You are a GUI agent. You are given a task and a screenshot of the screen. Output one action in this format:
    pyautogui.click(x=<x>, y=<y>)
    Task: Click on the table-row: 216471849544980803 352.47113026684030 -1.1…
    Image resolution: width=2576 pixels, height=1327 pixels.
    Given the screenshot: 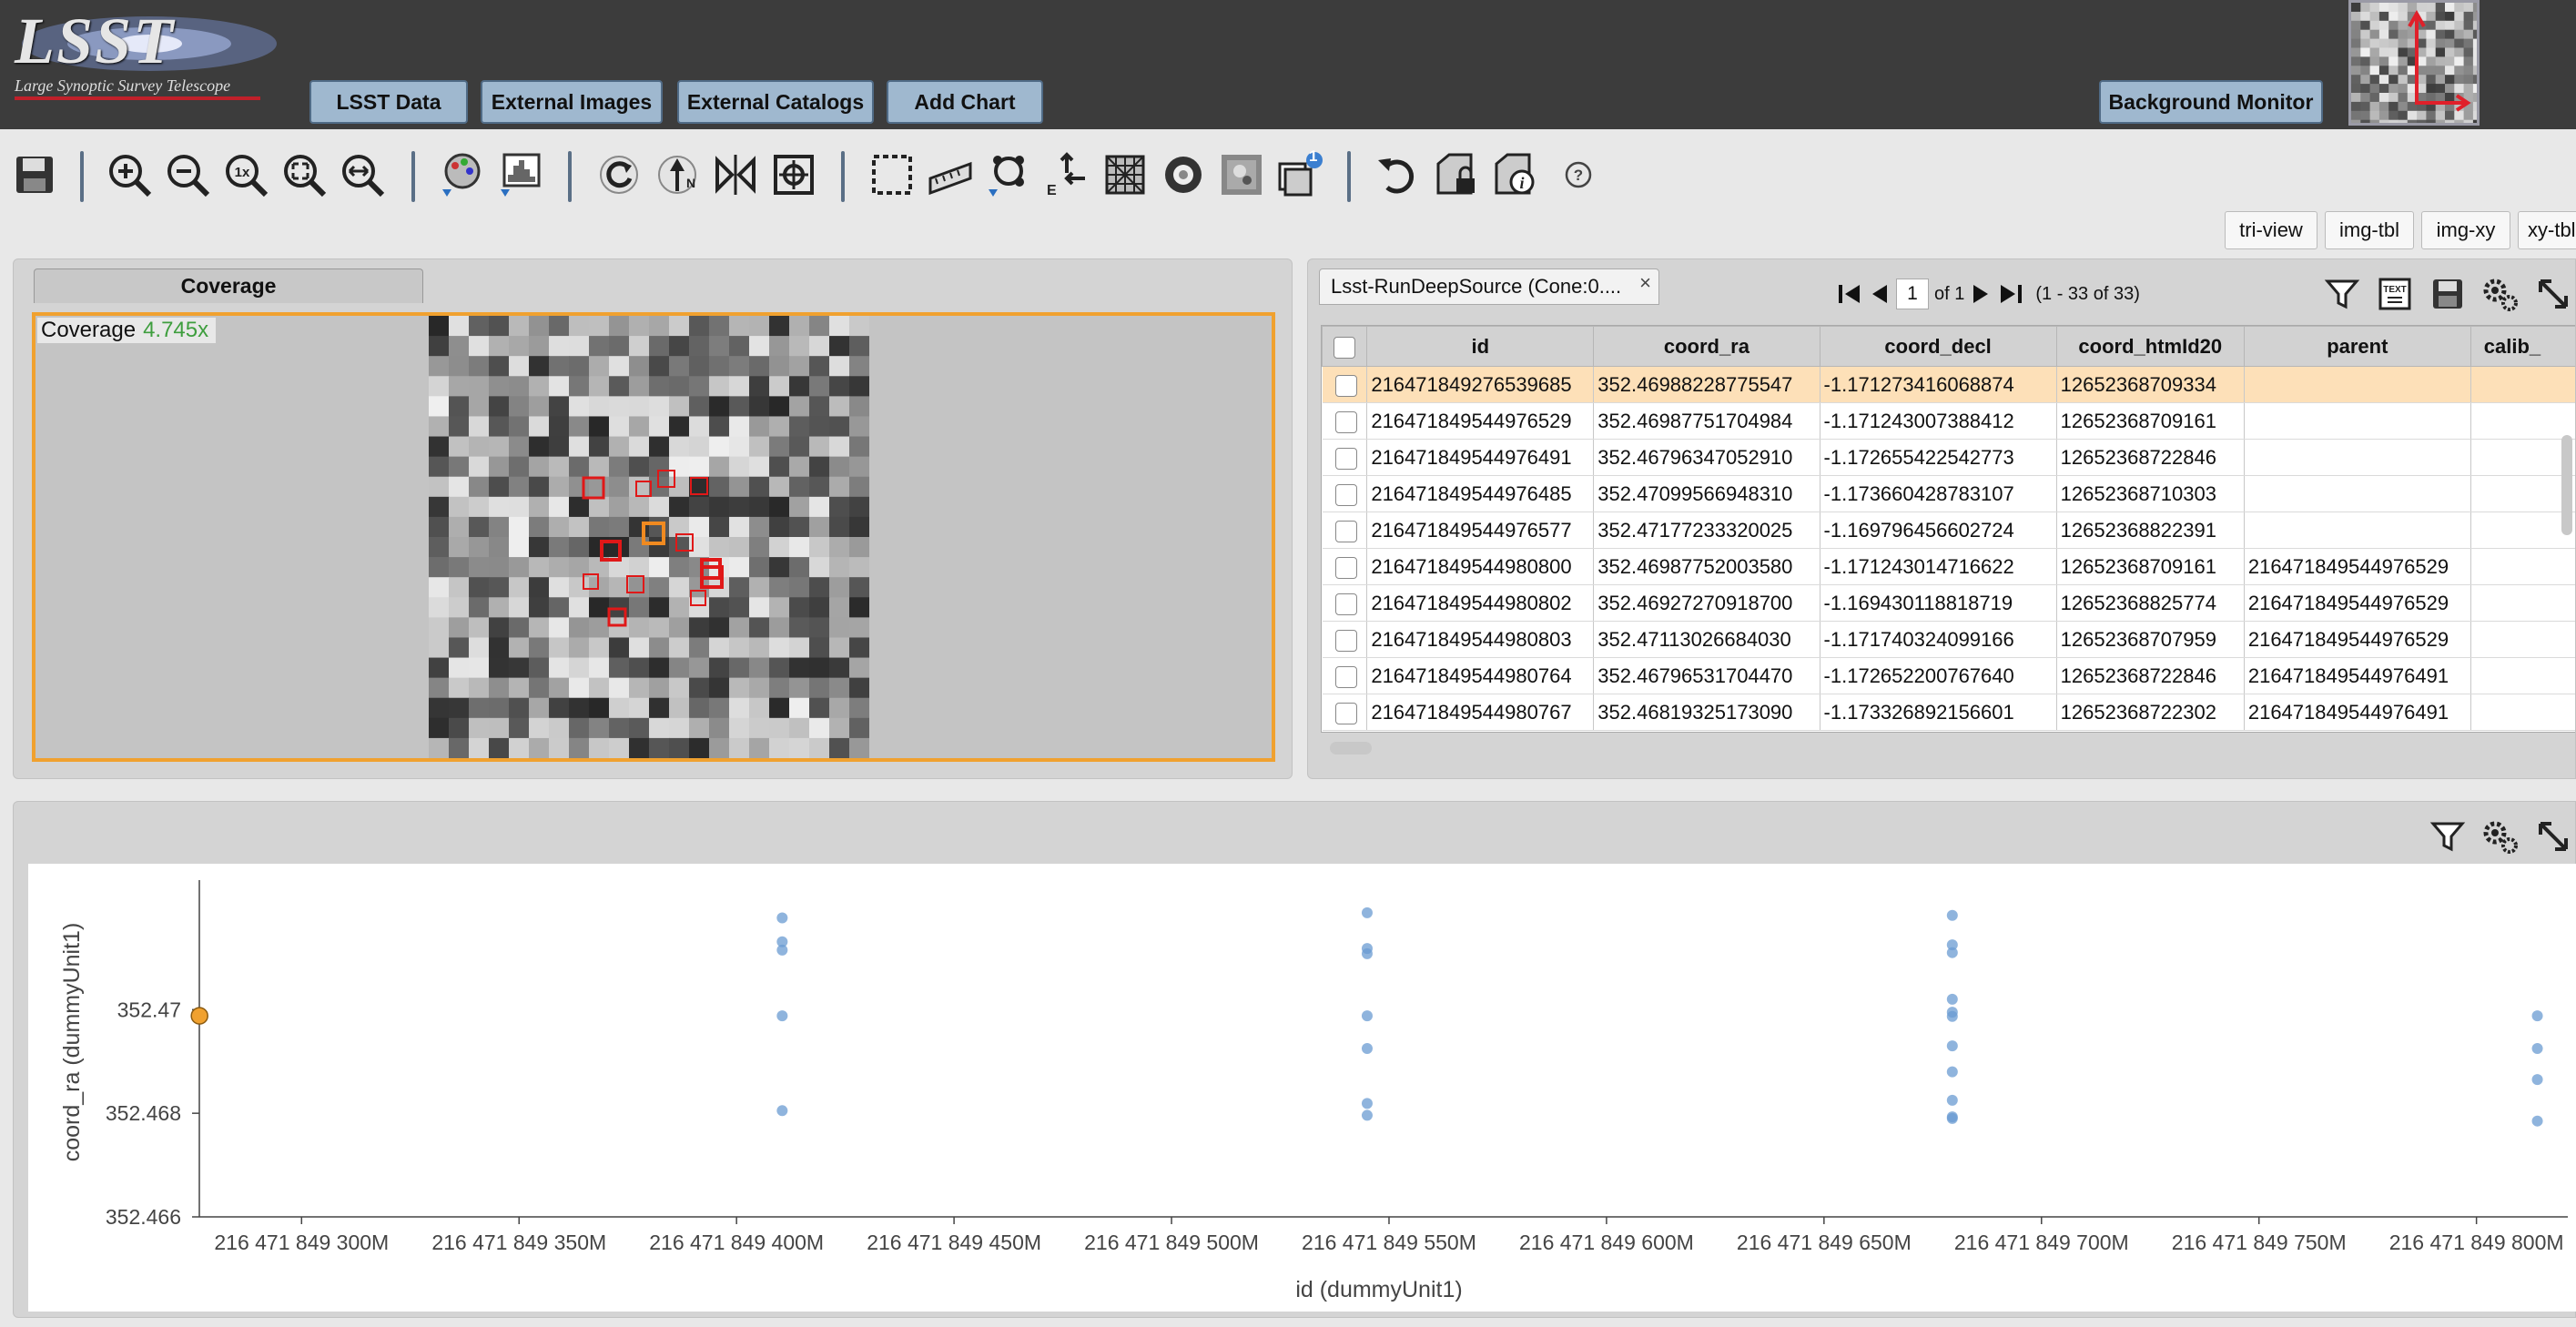 What is the action you would take?
    pyautogui.click(x=1948, y=639)
    